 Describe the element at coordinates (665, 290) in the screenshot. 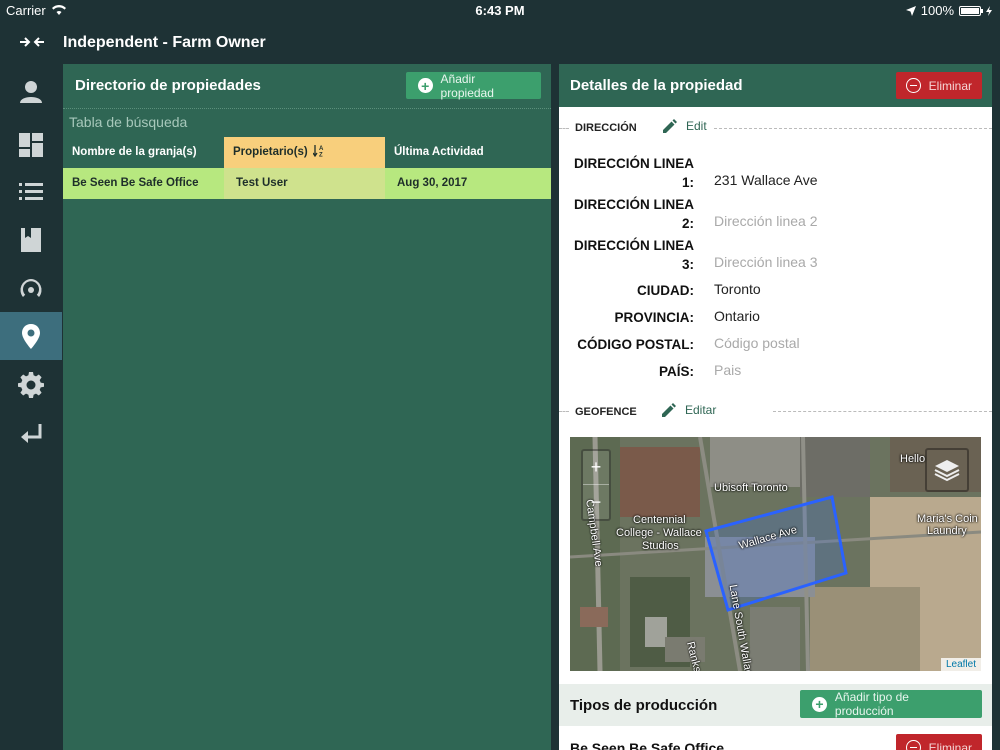

I see `city-label: CIUDAD:` at that location.